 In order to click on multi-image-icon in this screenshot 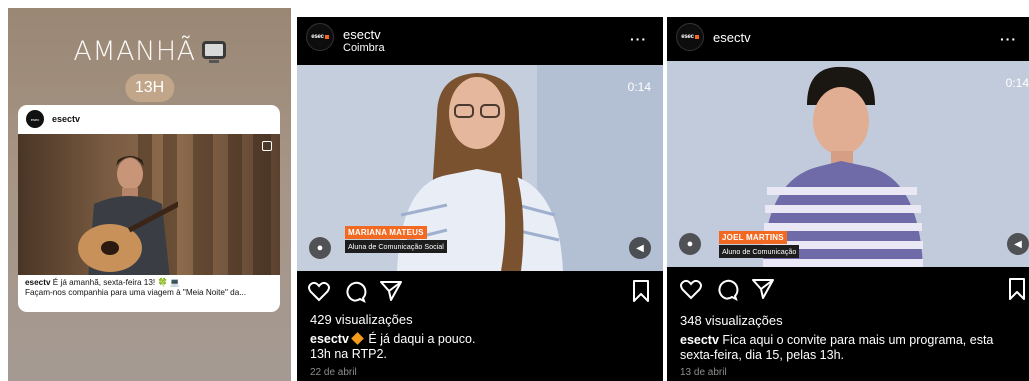, I will do `click(267, 146)`.